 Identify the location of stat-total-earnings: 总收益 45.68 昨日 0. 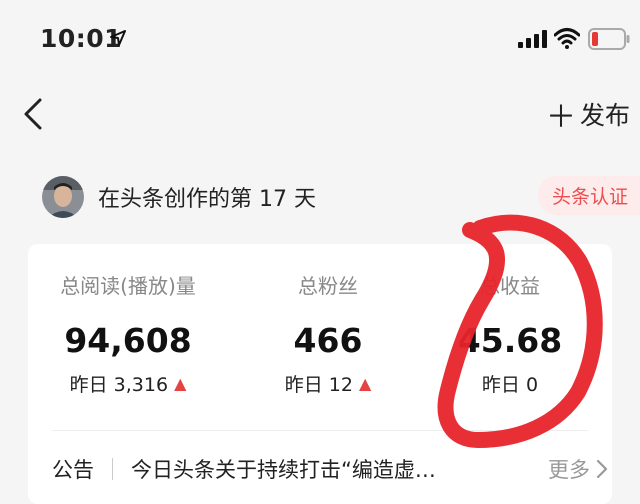
(510, 333).